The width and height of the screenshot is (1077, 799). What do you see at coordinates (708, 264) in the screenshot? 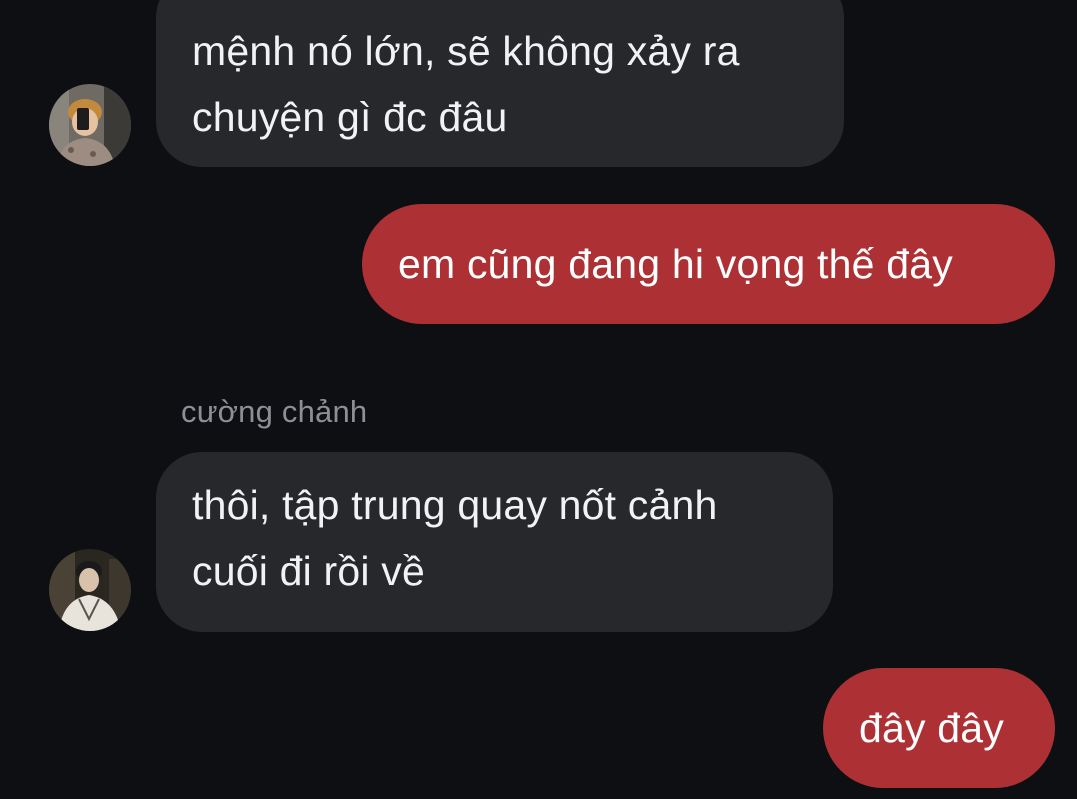
I see `message-bubble-outgoing: em cũng đang hi vọng thế đây` at bounding box center [708, 264].